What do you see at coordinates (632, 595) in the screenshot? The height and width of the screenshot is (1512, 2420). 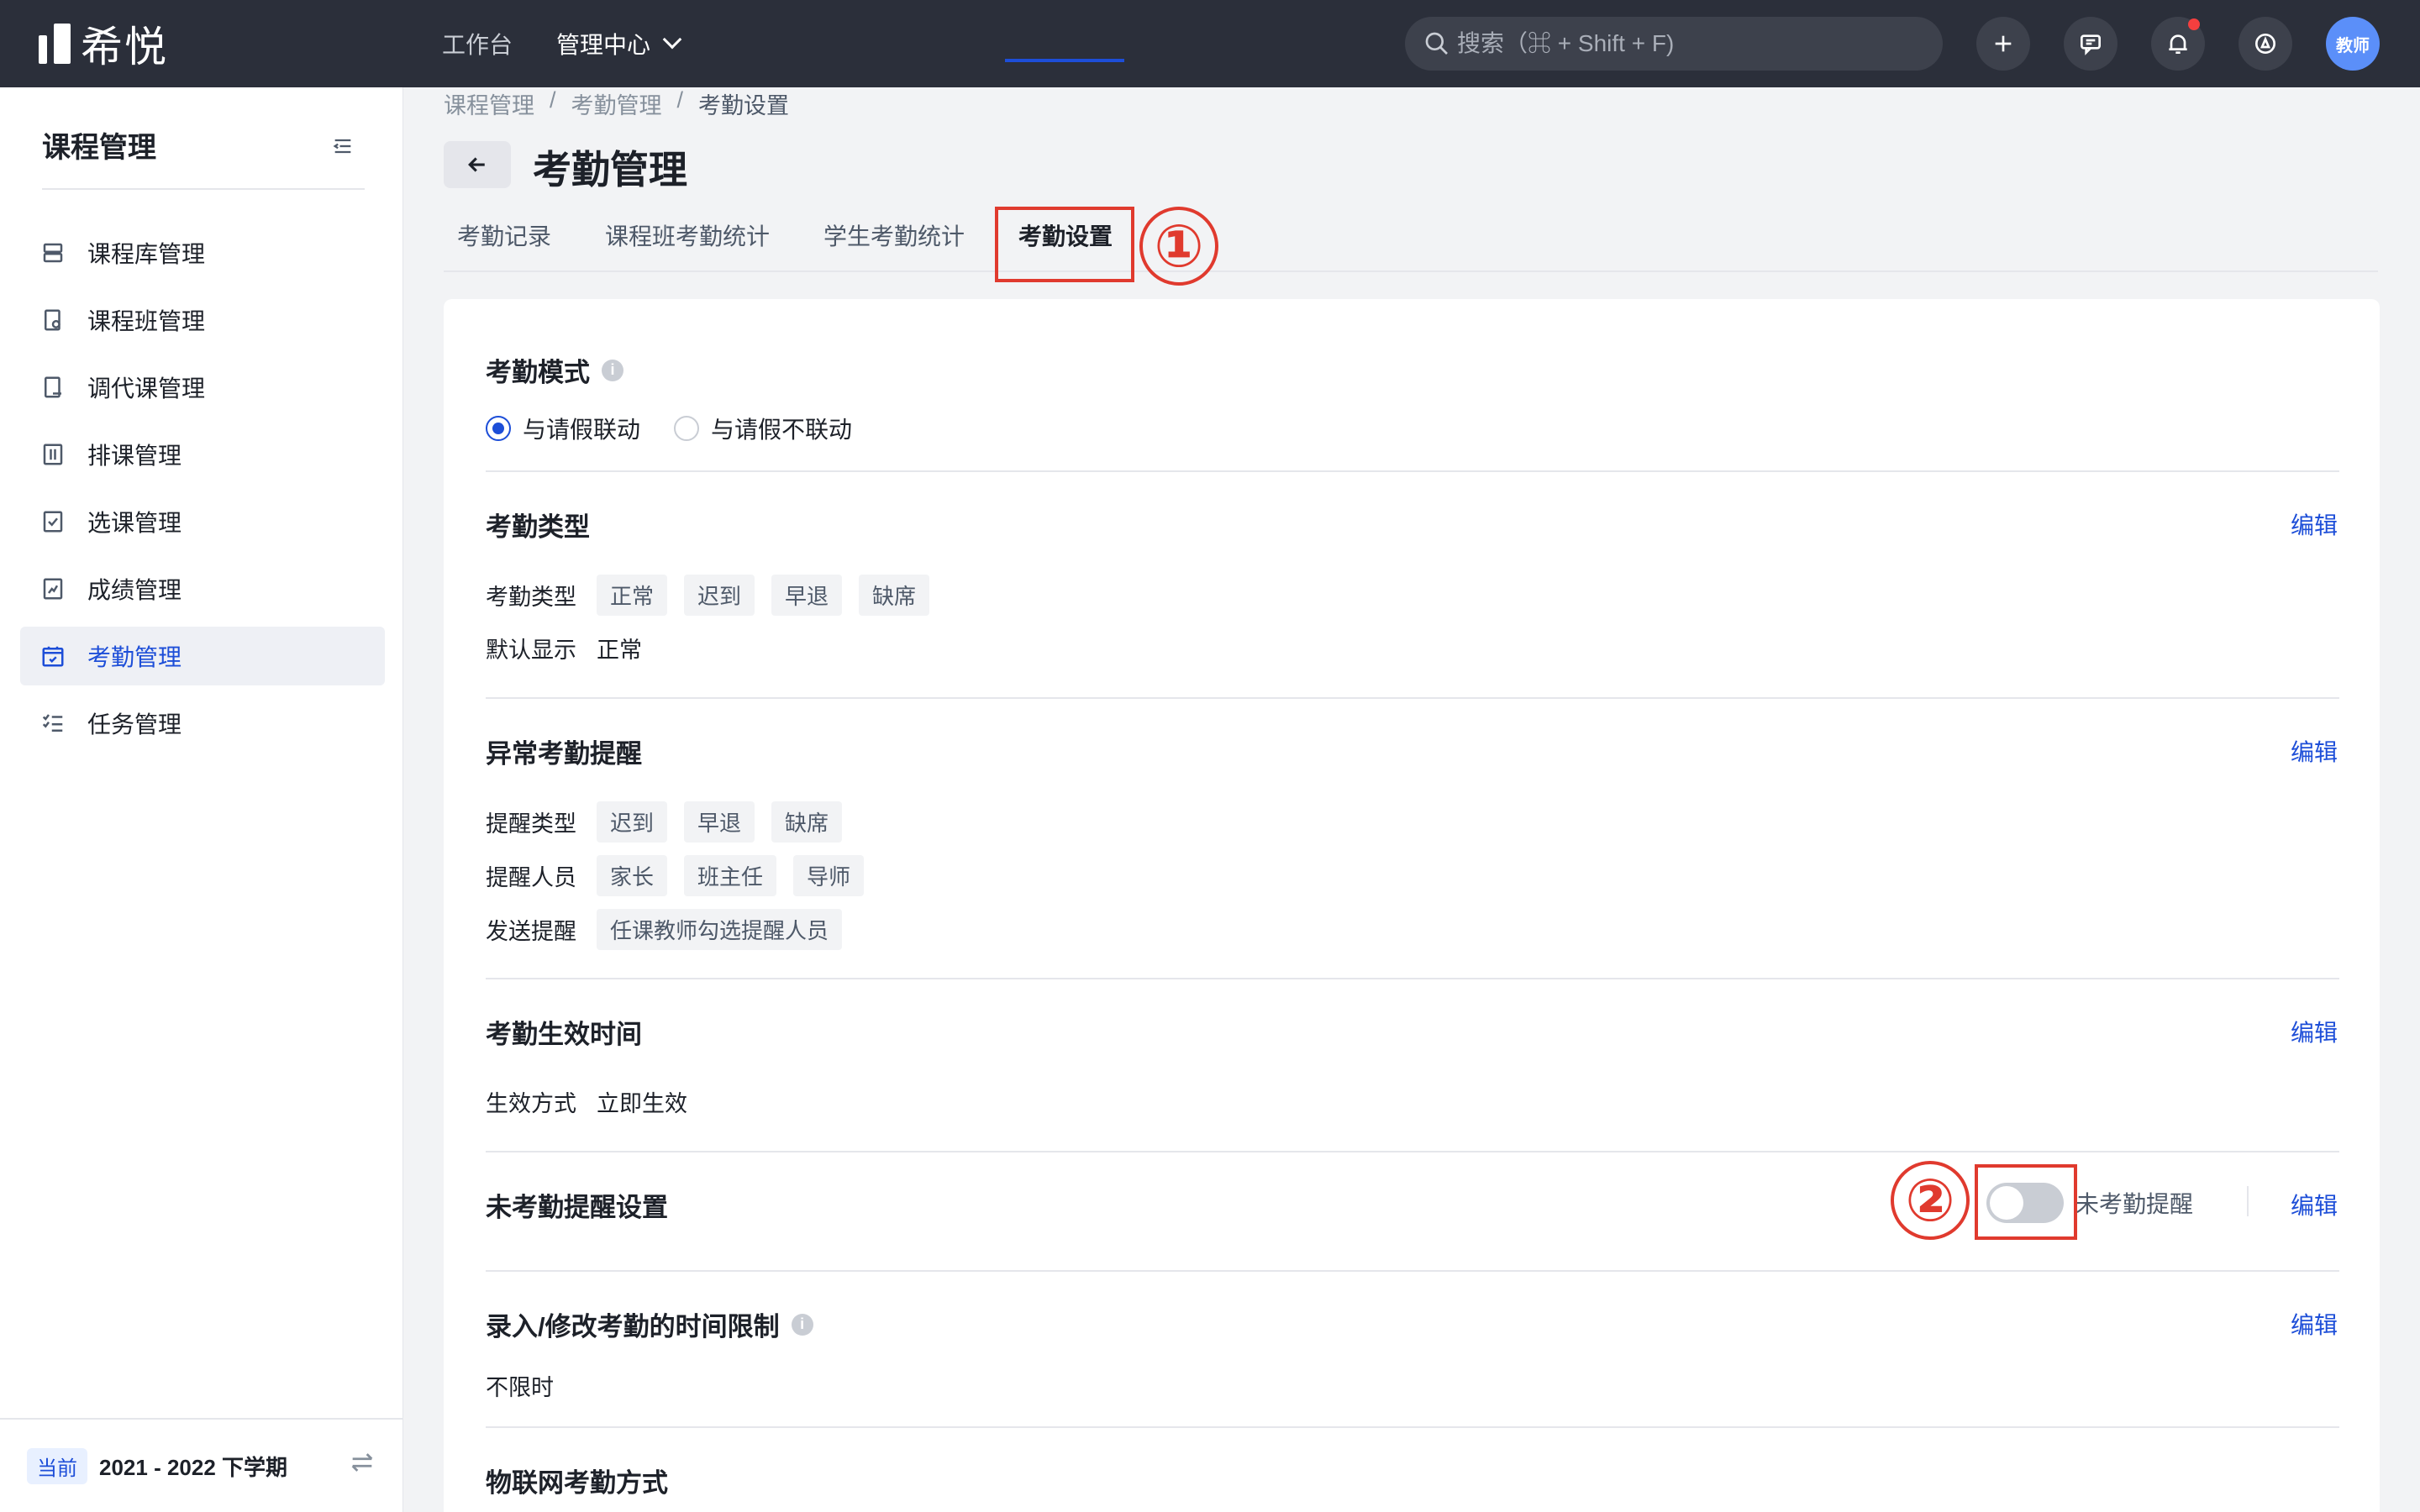 I see `tag: 正常` at bounding box center [632, 595].